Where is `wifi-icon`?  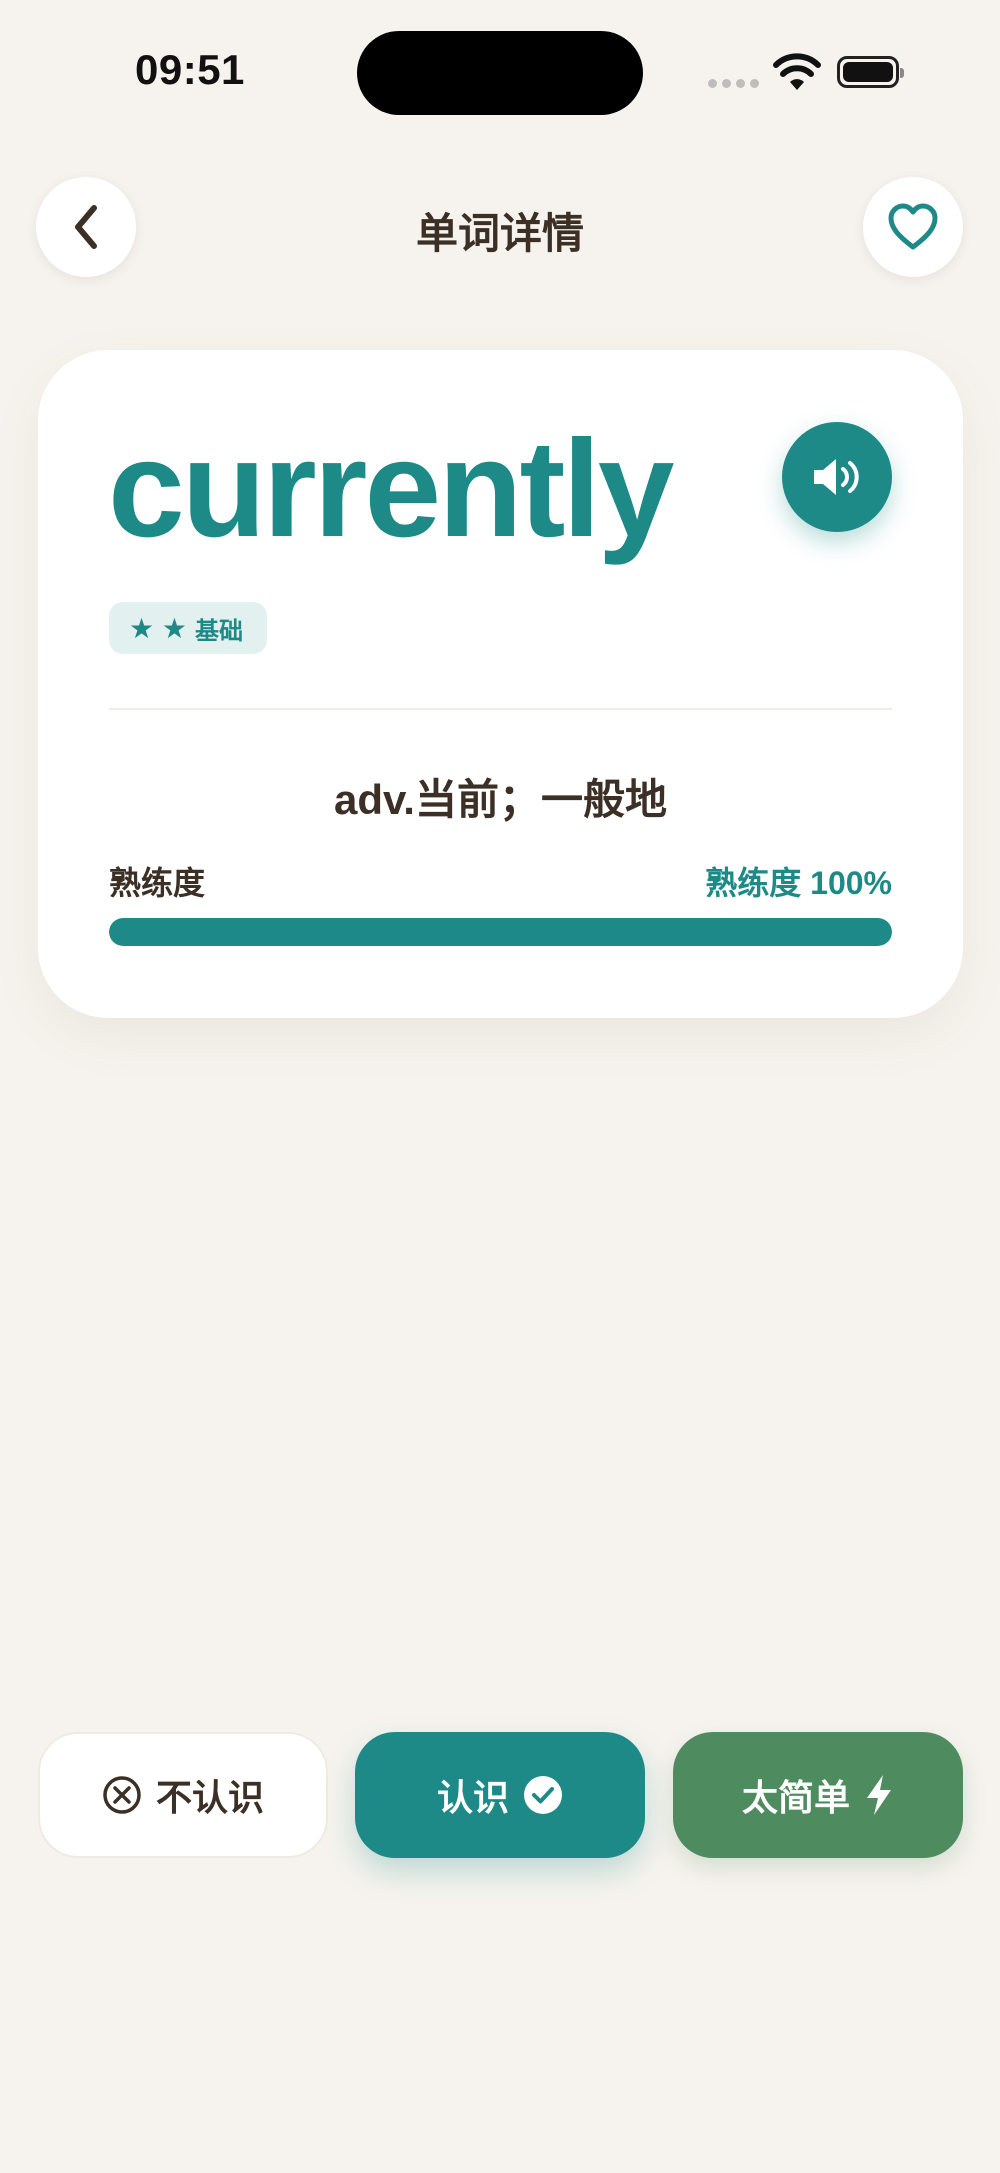
wifi-icon is located at coordinates (797, 71).